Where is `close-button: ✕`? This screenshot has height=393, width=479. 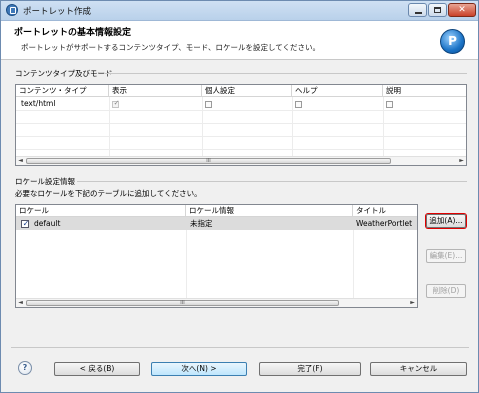
close-button: ✕ is located at coordinates (462, 10).